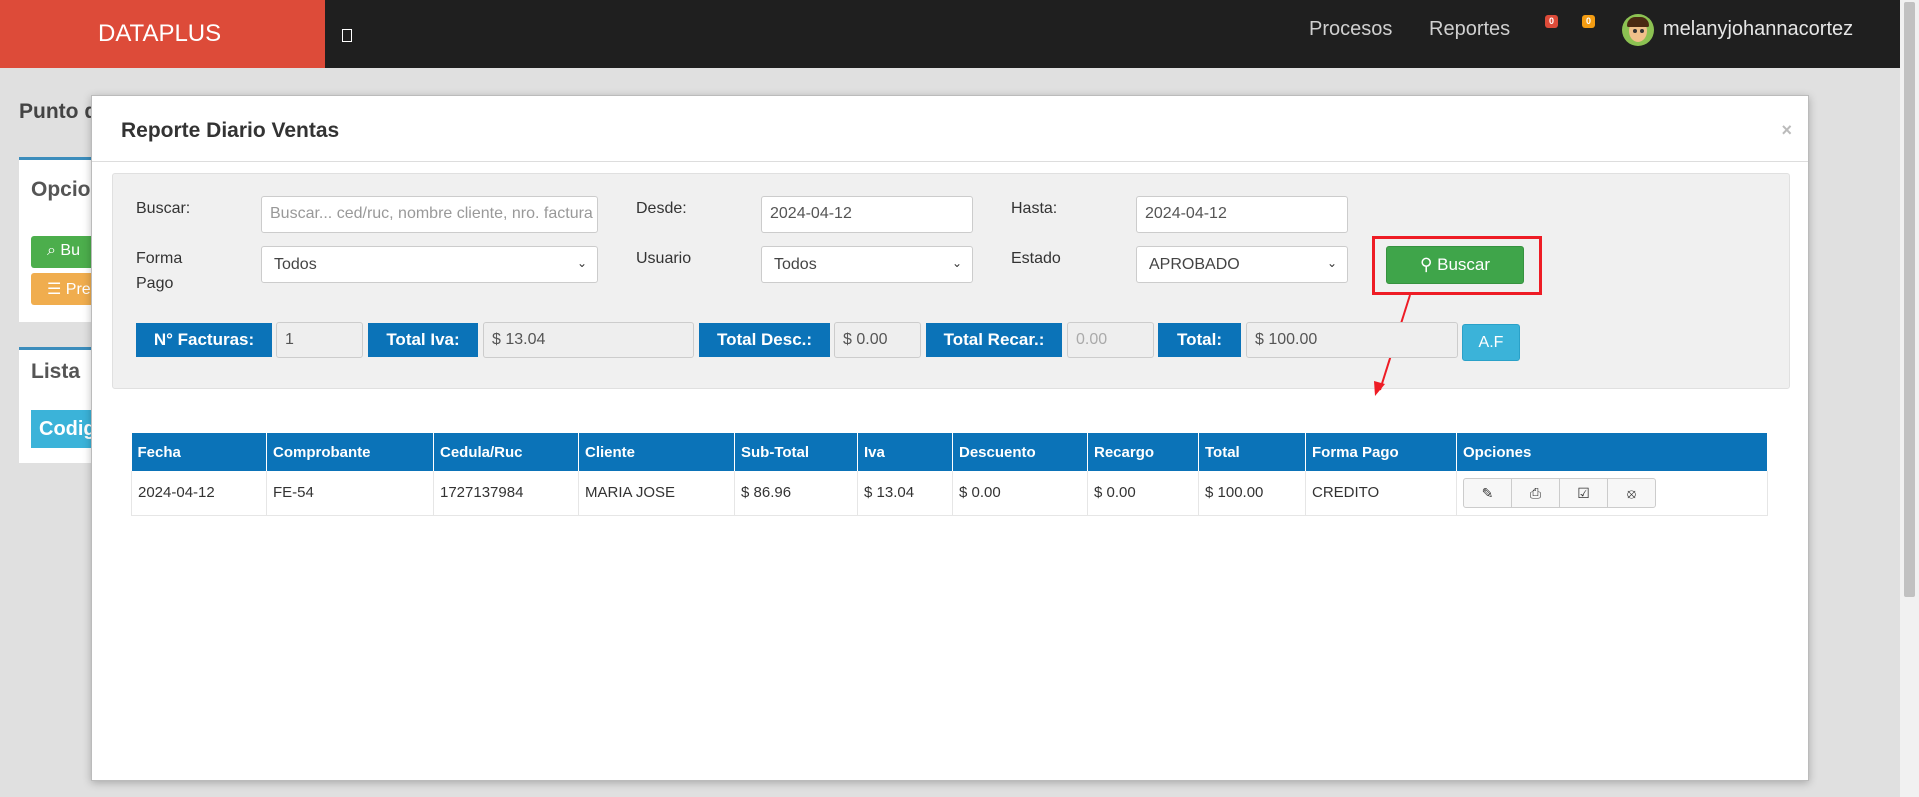 The height and width of the screenshot is (797, 1919). Describe the element at coordinates (506, 452) in the screenshot. I see `col-cedula: Cedula/Ruc` at that location.